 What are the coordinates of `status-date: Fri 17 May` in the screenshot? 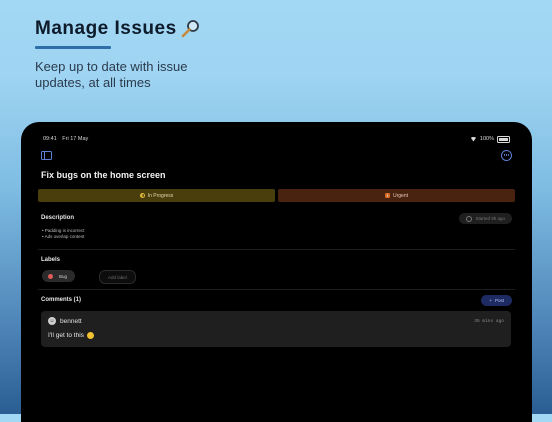 It's located at (75, 139).